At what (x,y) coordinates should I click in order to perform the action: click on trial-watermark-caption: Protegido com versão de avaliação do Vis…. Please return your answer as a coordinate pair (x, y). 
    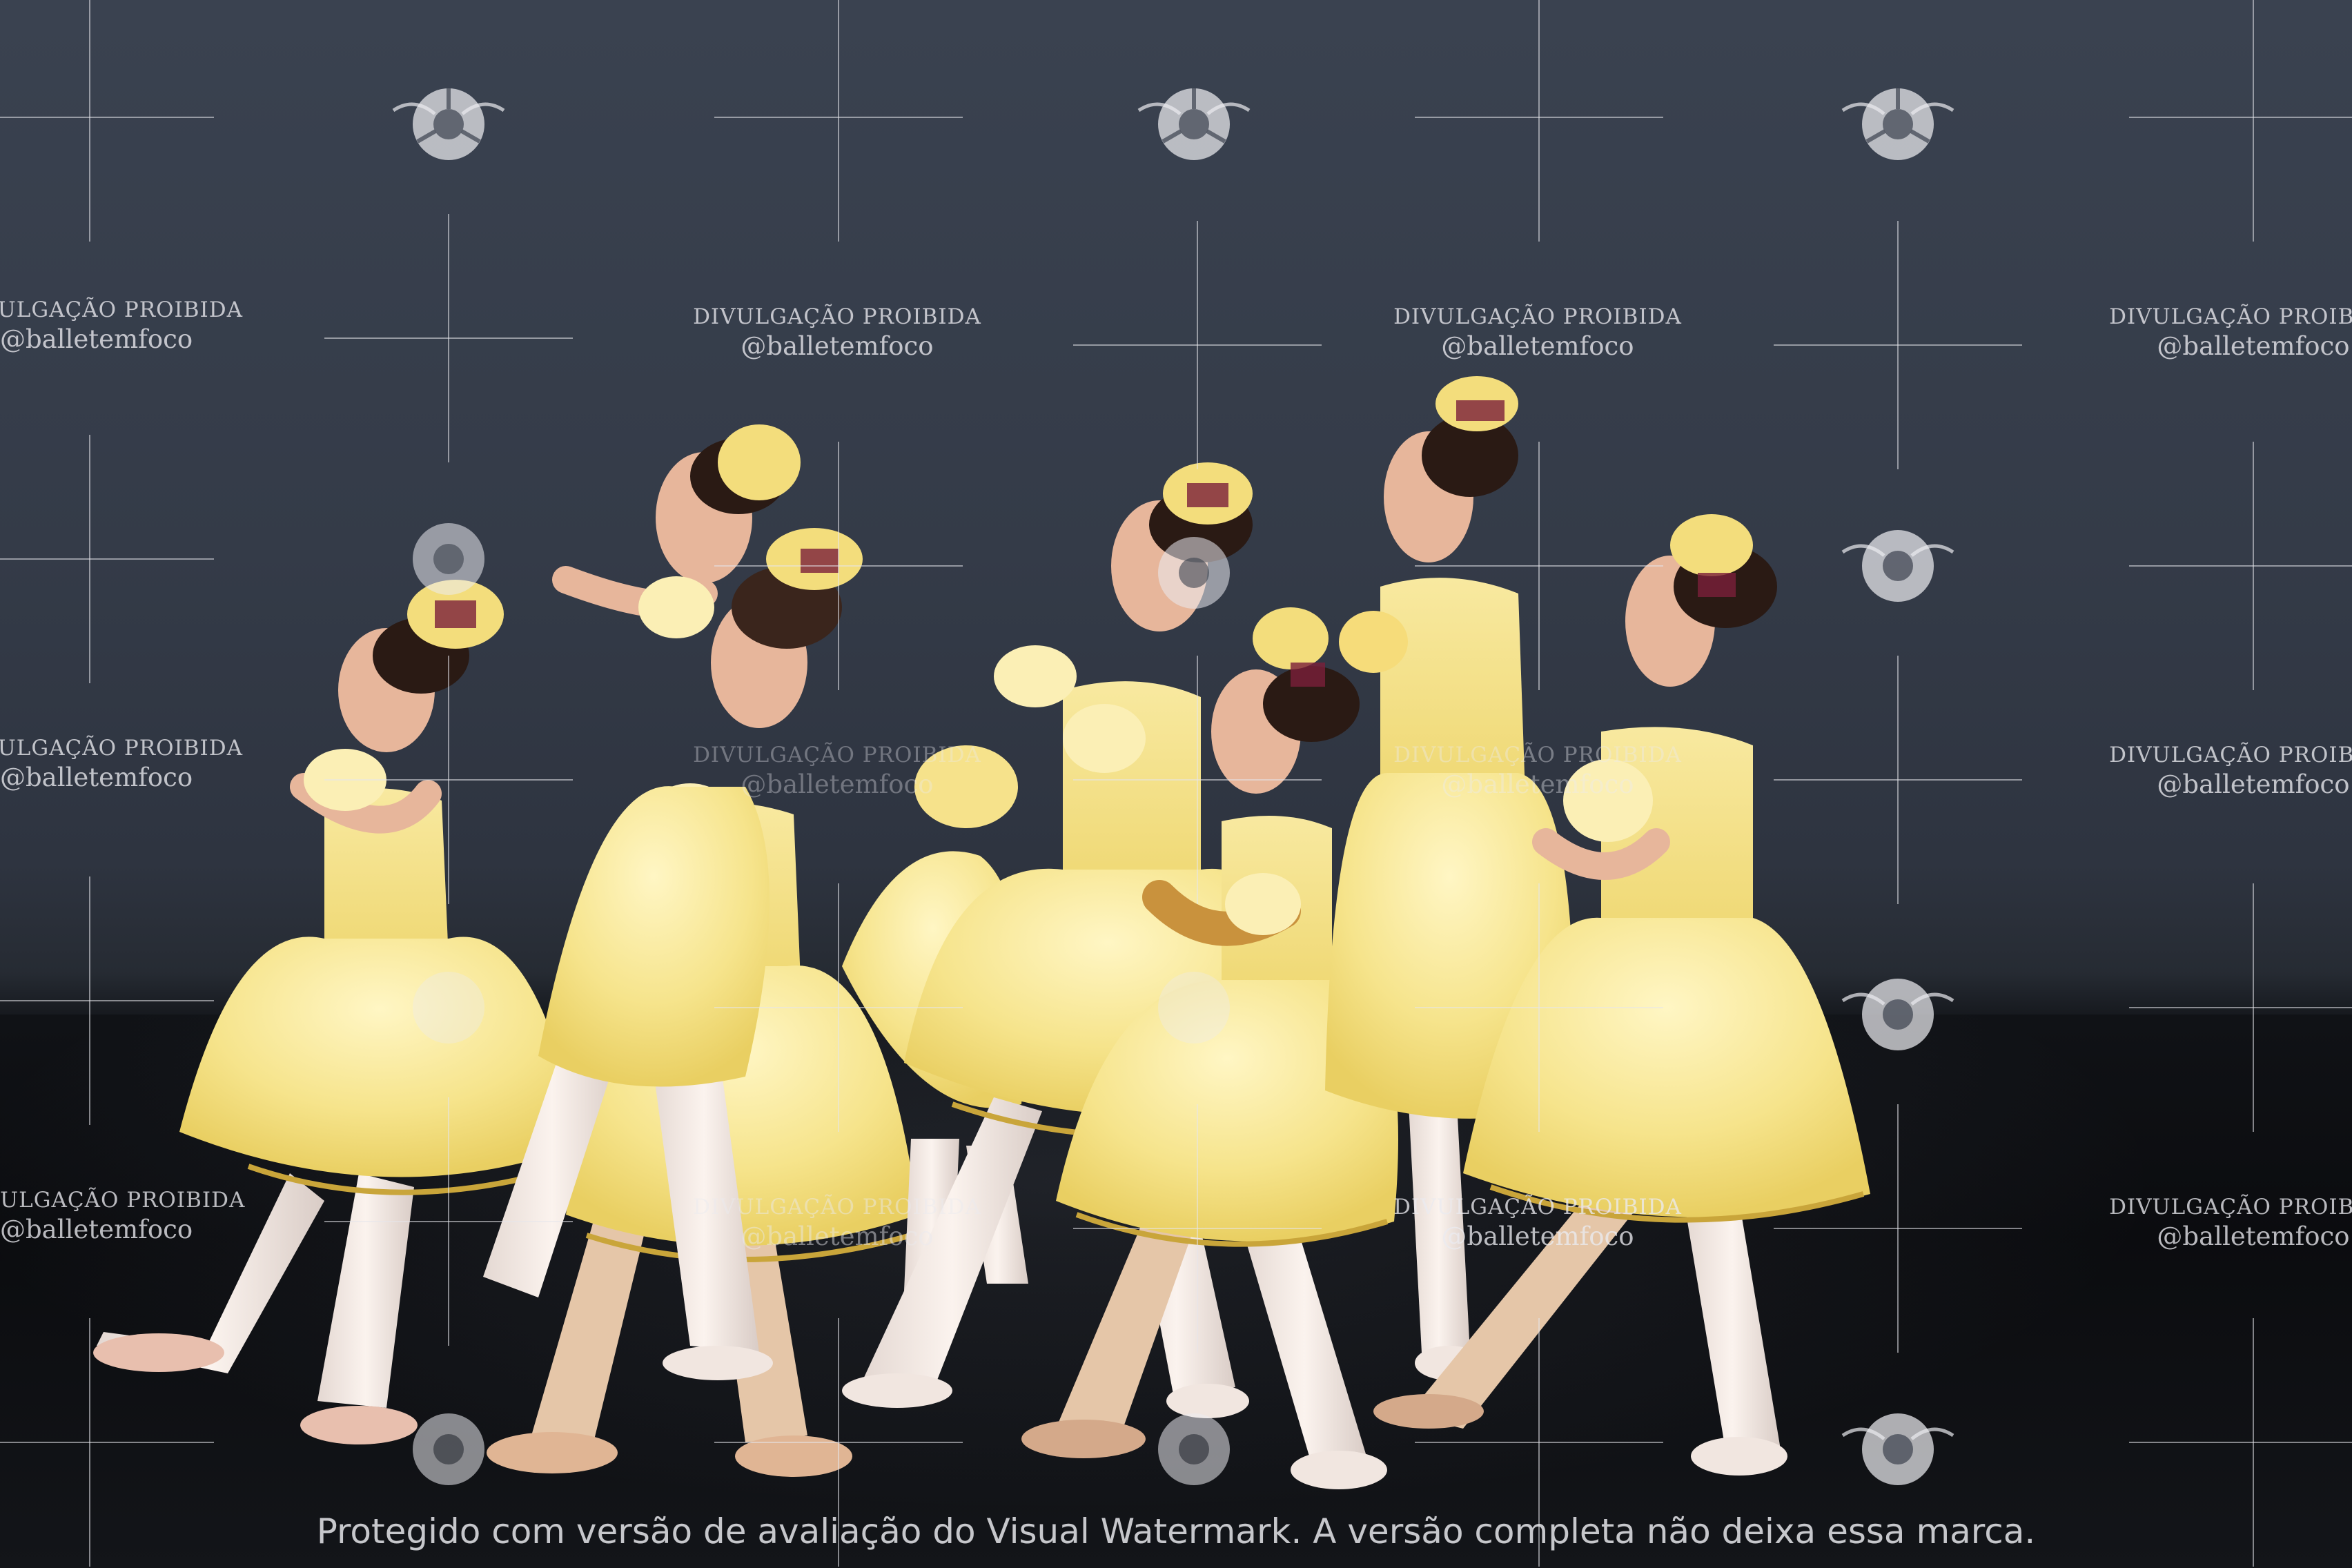
    Looking at the image, I should click on (1176, 1531).